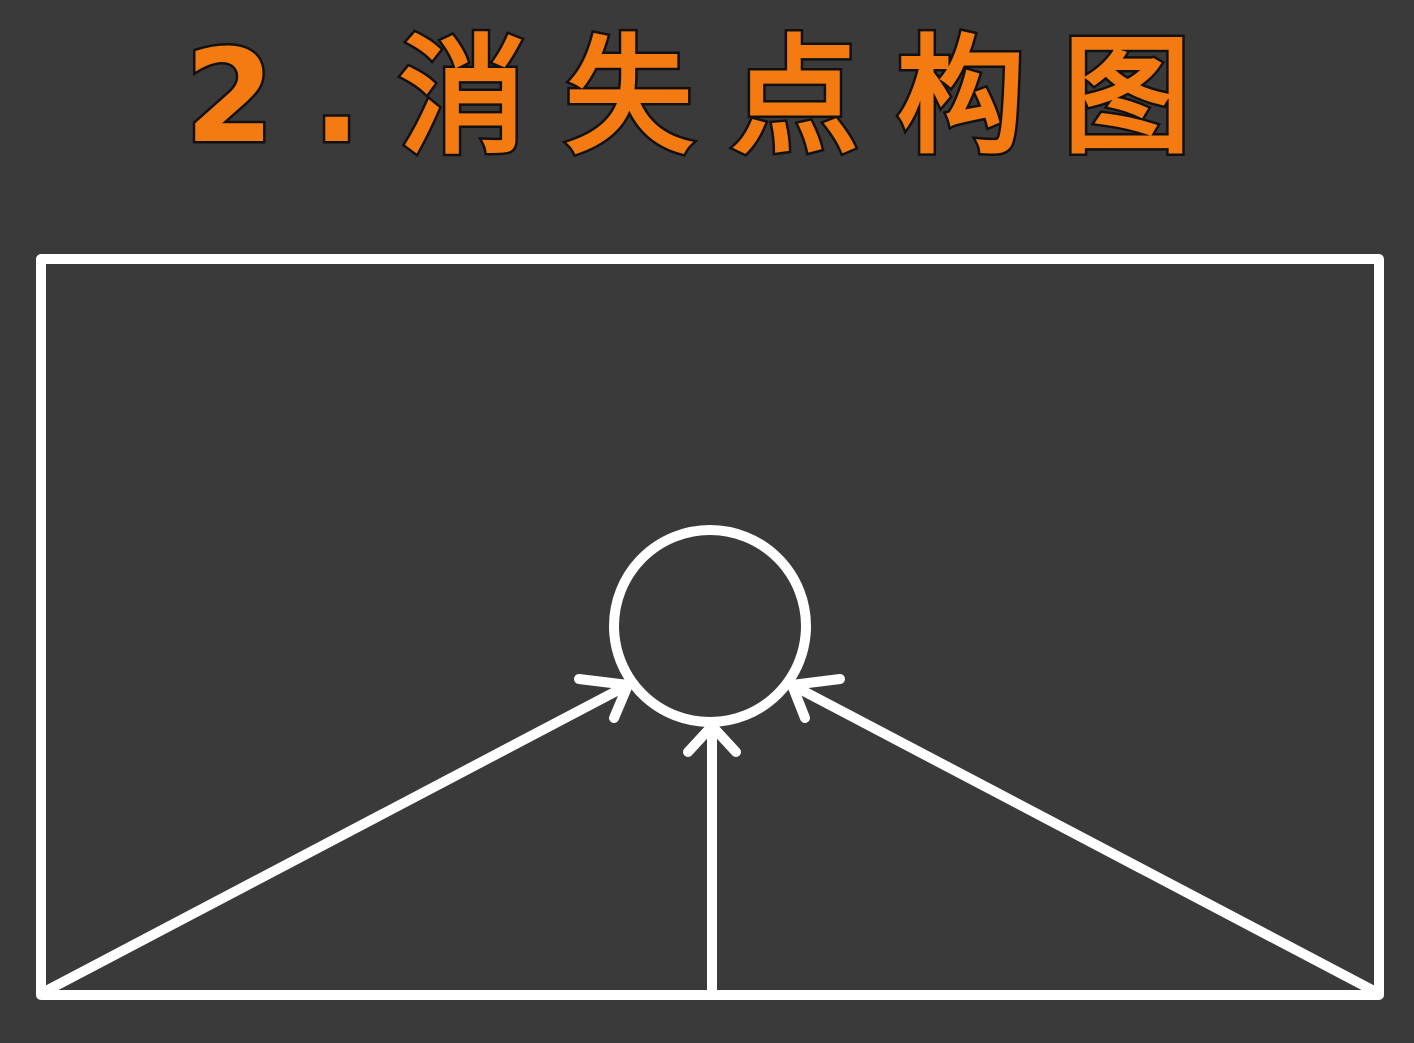 The image size is (1414, 1043). Describe the element at coordinates (1084, 838) in the screenshot. I see `right-converging-line` at that location.